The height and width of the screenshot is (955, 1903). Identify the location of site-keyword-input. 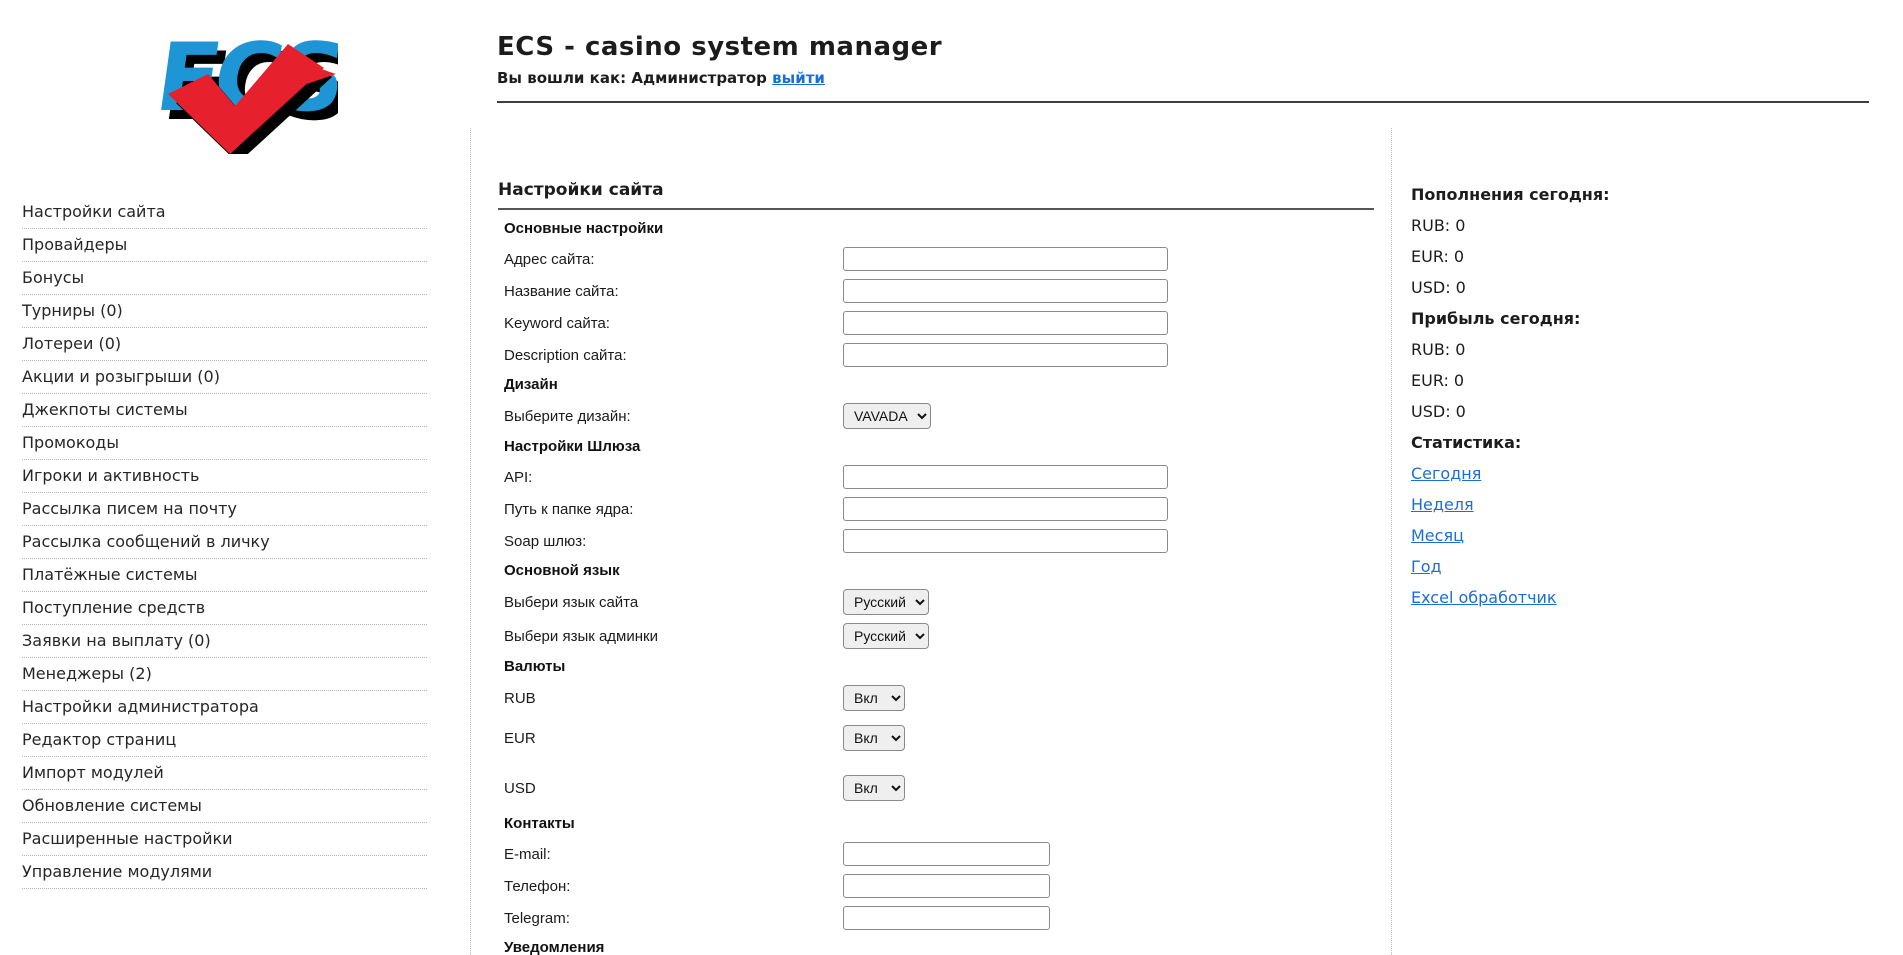
(1005, 323).